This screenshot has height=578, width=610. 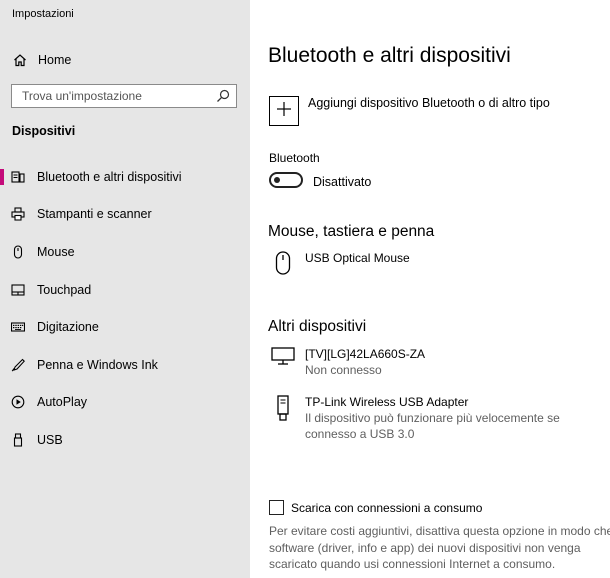 I want to click on sidebar-item-pen: Penna e Windows Ink, so click(x=125, y=365).